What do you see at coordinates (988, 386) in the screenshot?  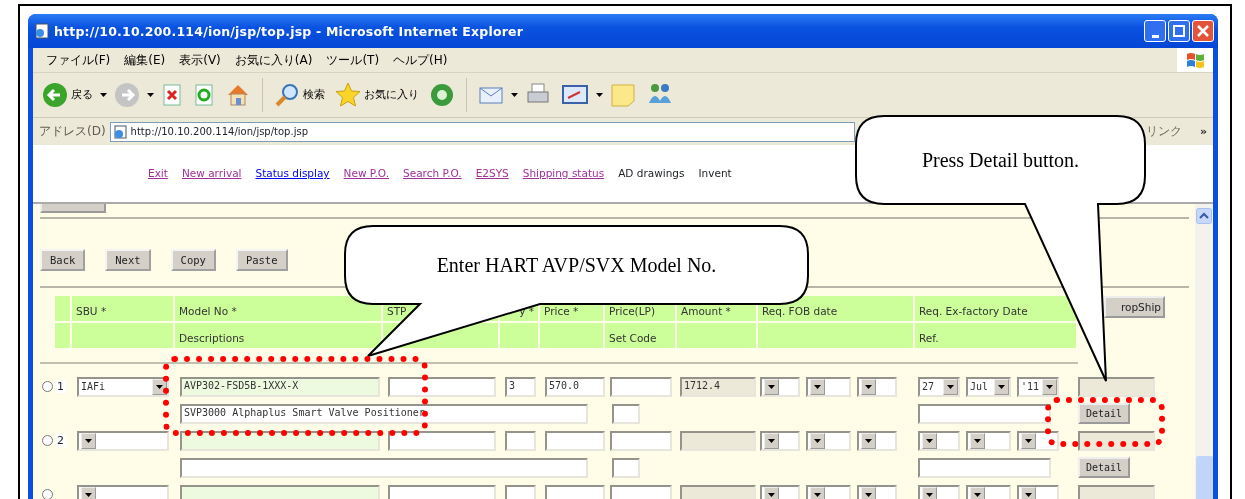 I see `dropdown: Jul` at bounding box center [988, 386].